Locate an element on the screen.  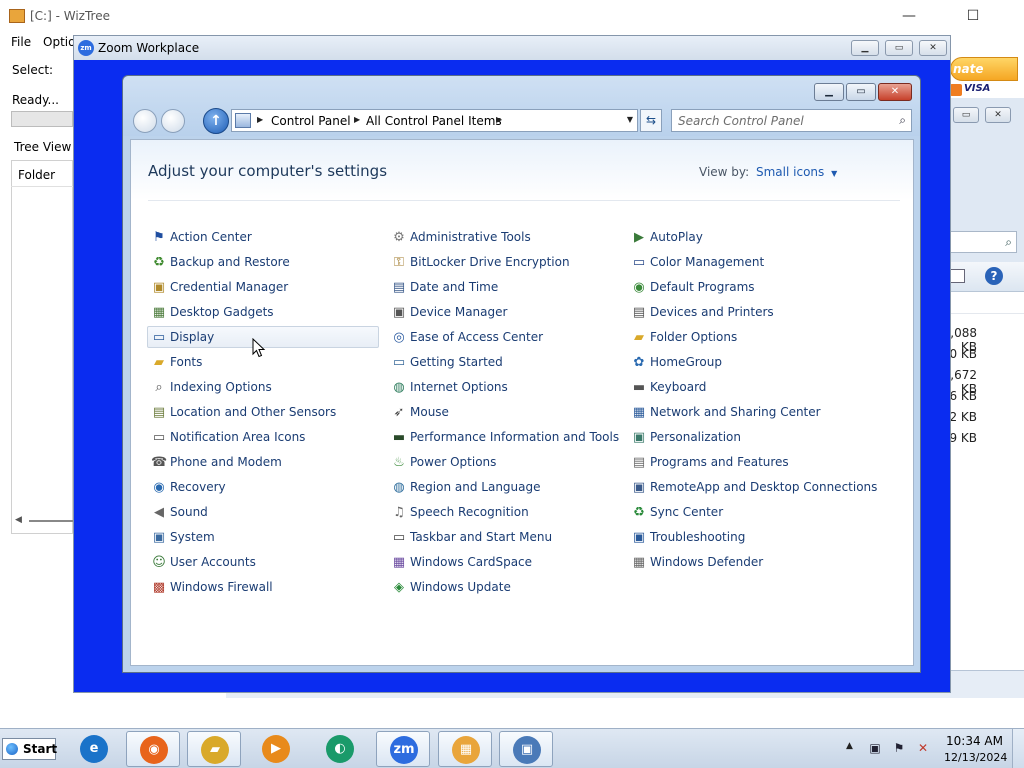
maximize-icon: ☐ is located at coordinates (973, 16).